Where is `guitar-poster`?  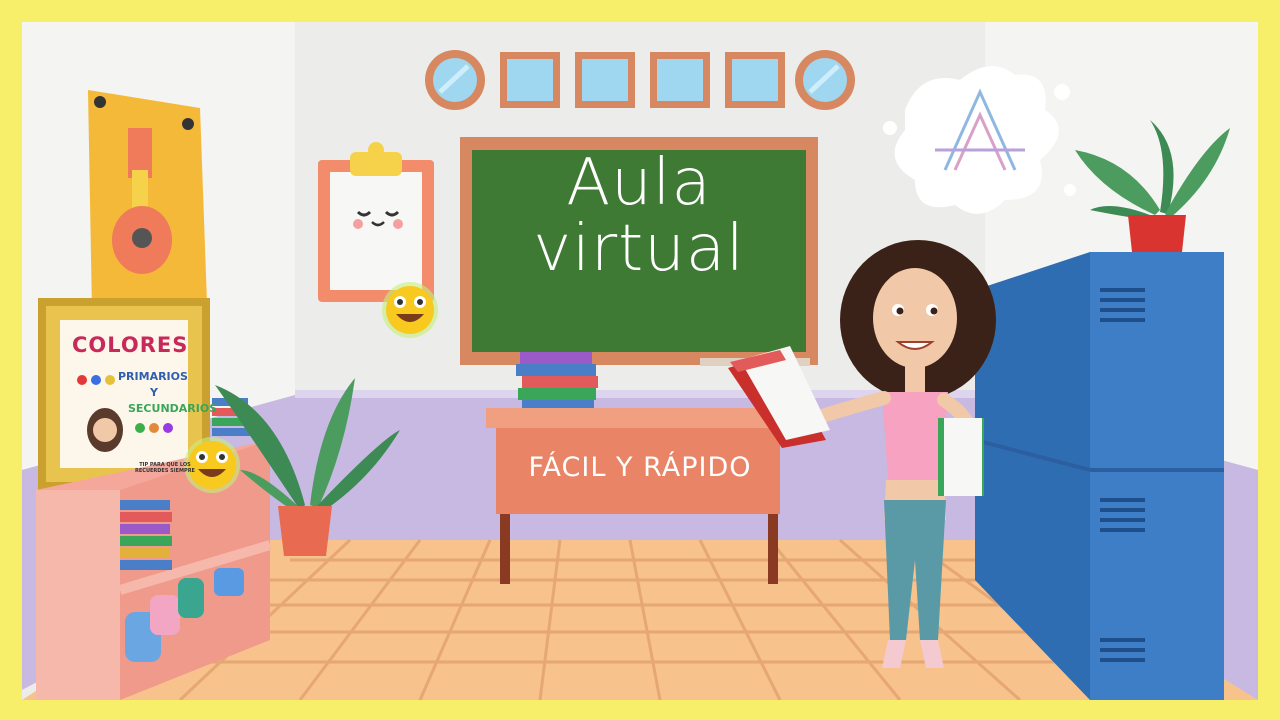
guitar-poster is located at coordinates (148, 210).